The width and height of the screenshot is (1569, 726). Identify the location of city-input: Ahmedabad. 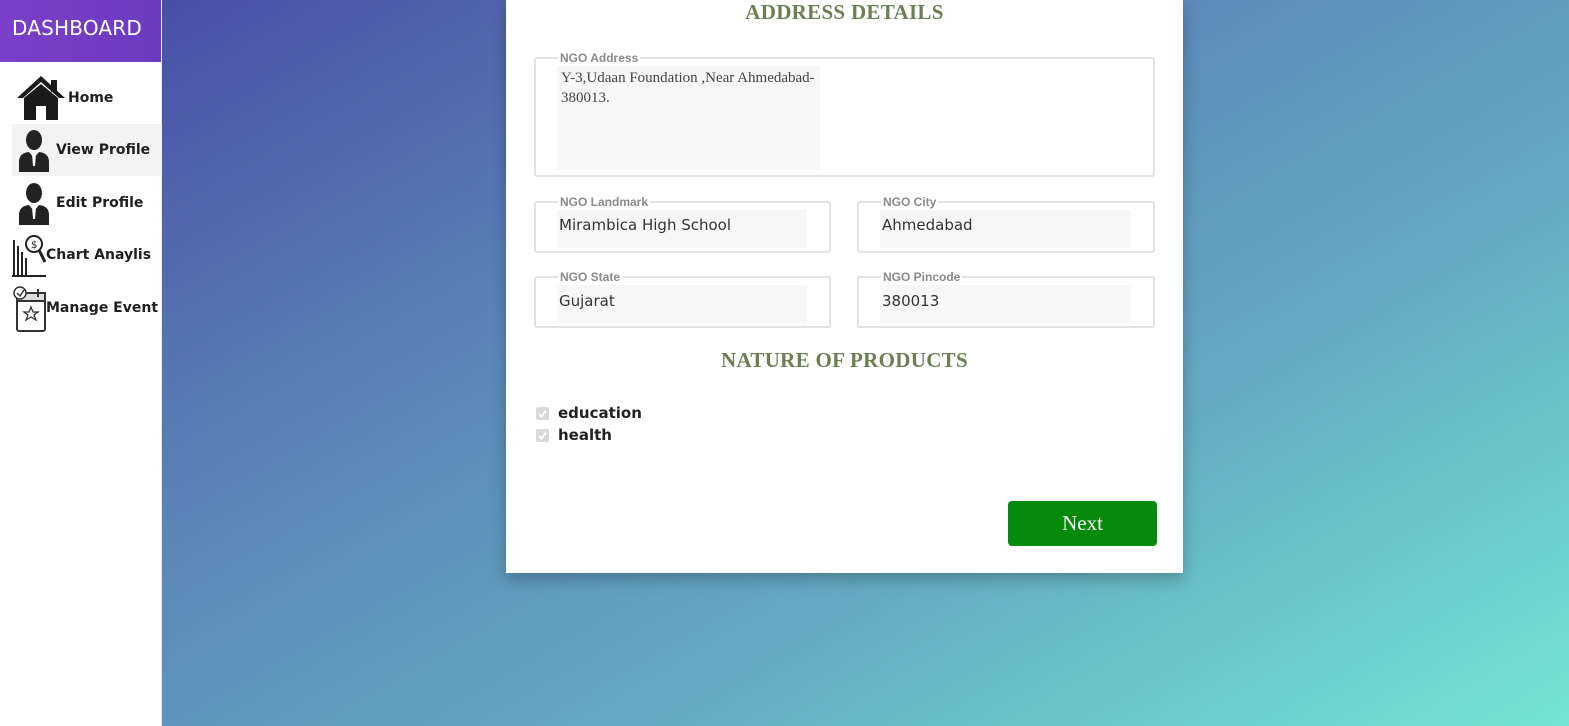
(1005, 229).